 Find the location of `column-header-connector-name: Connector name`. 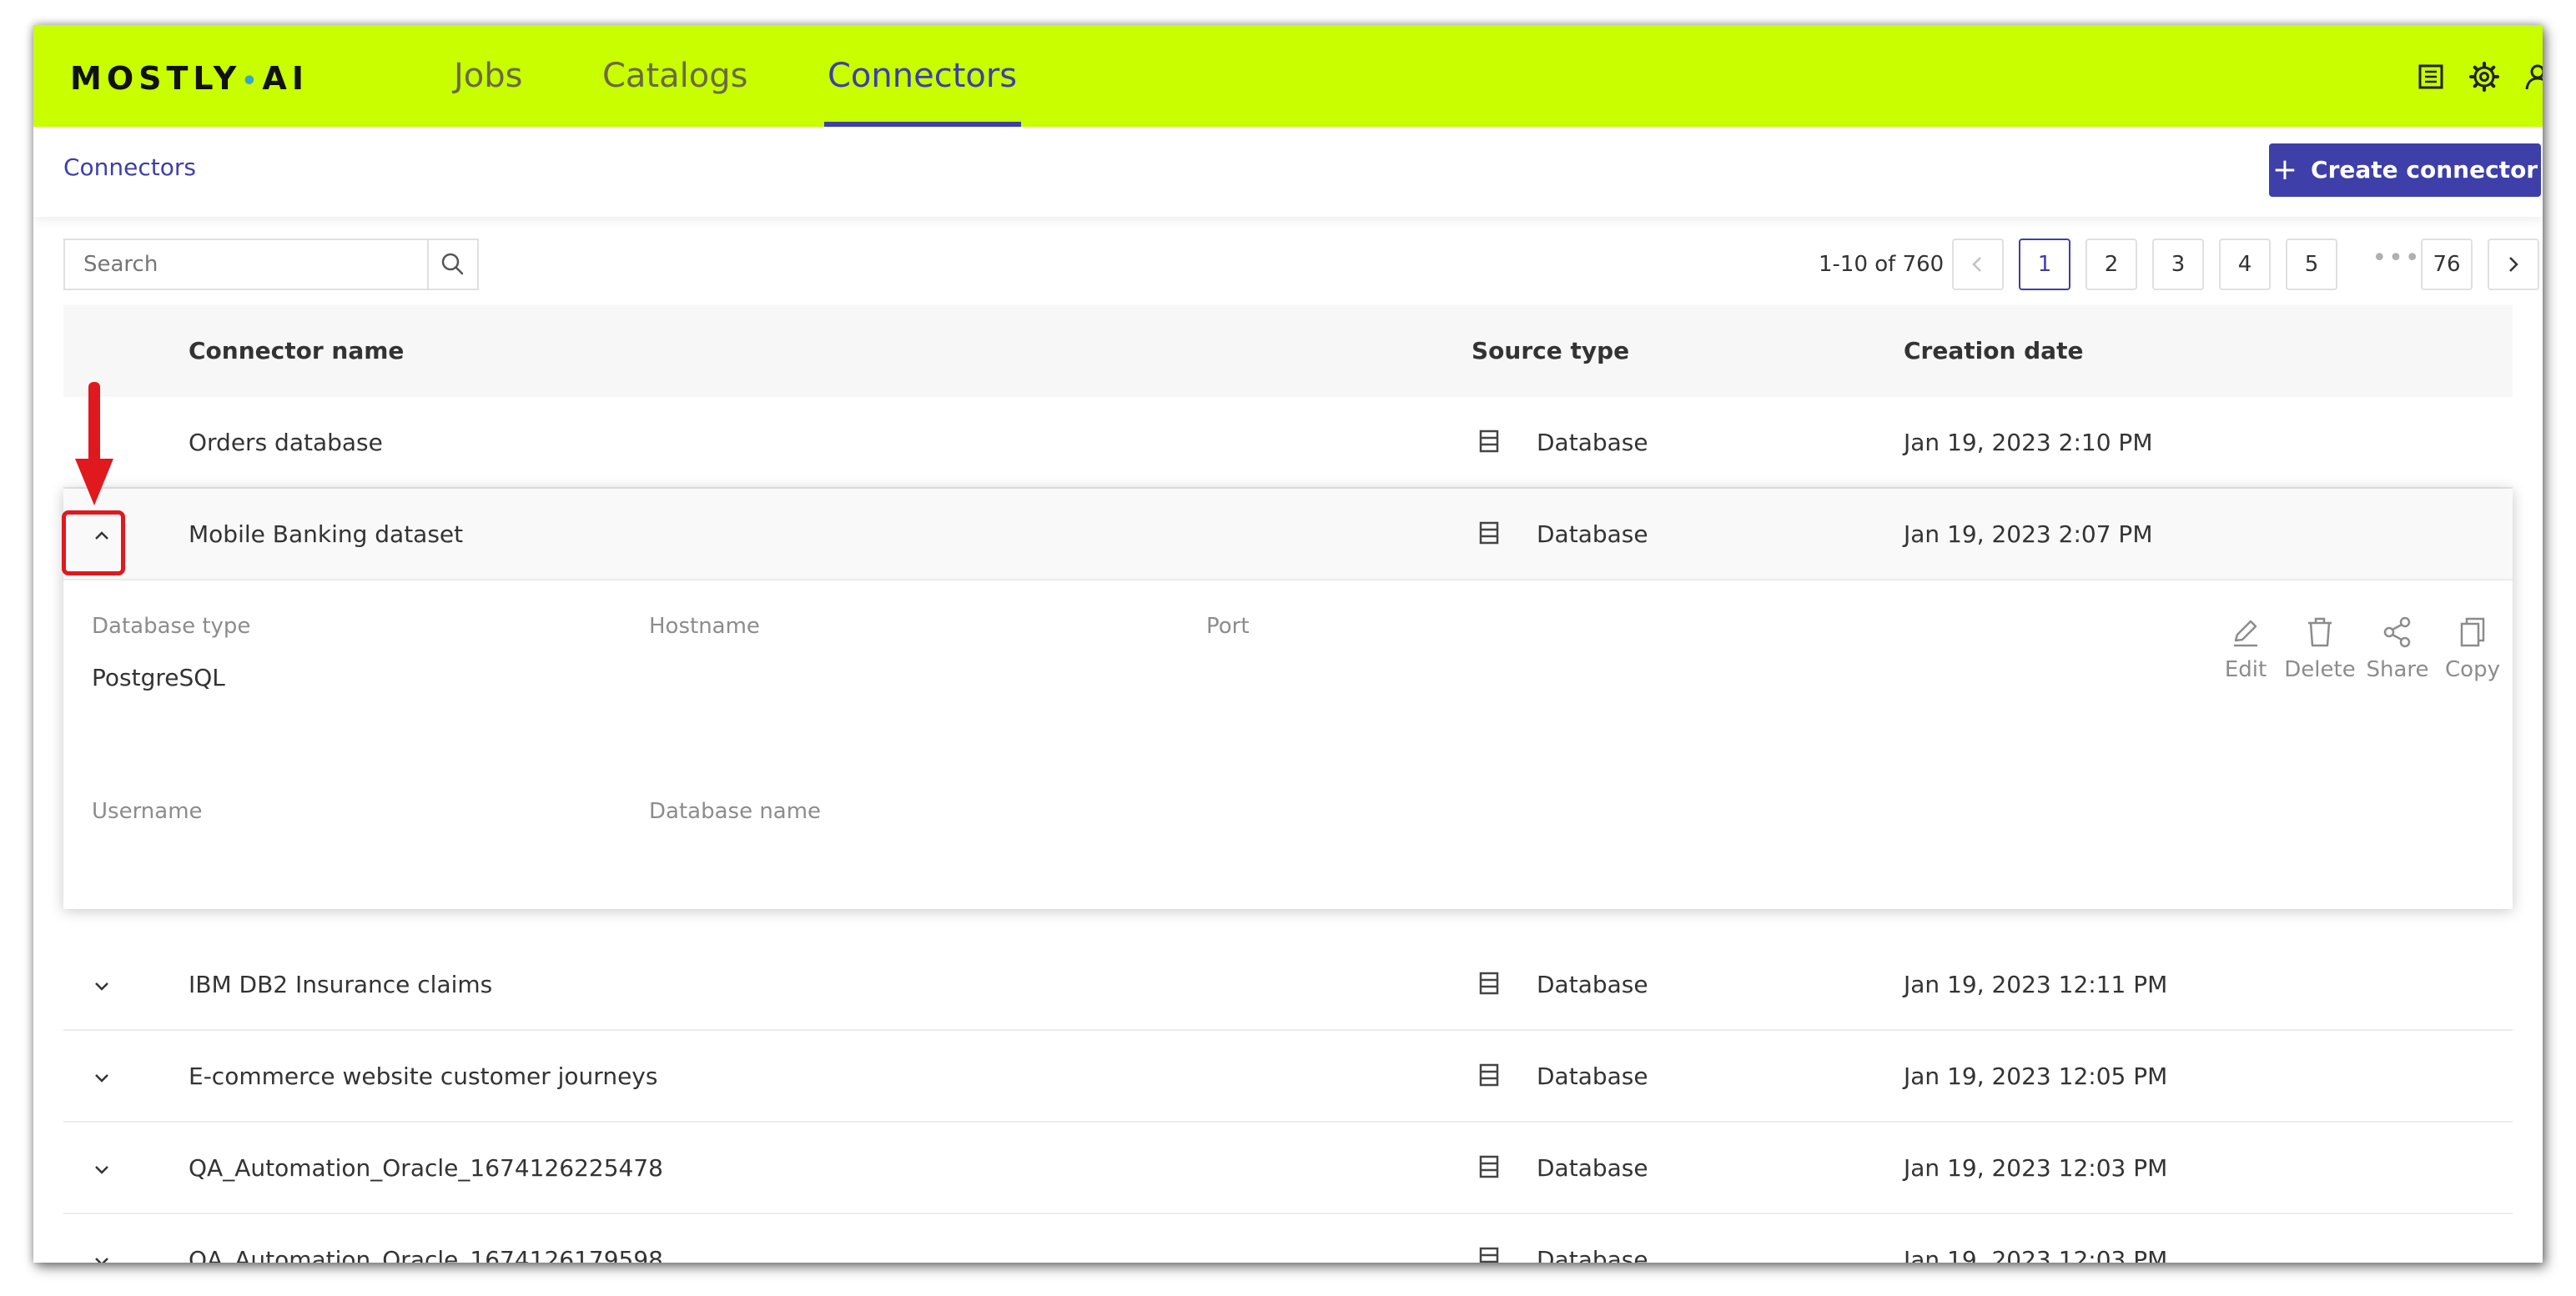

column-header-connector-name: Connector name is located at coordinates (296, 350).